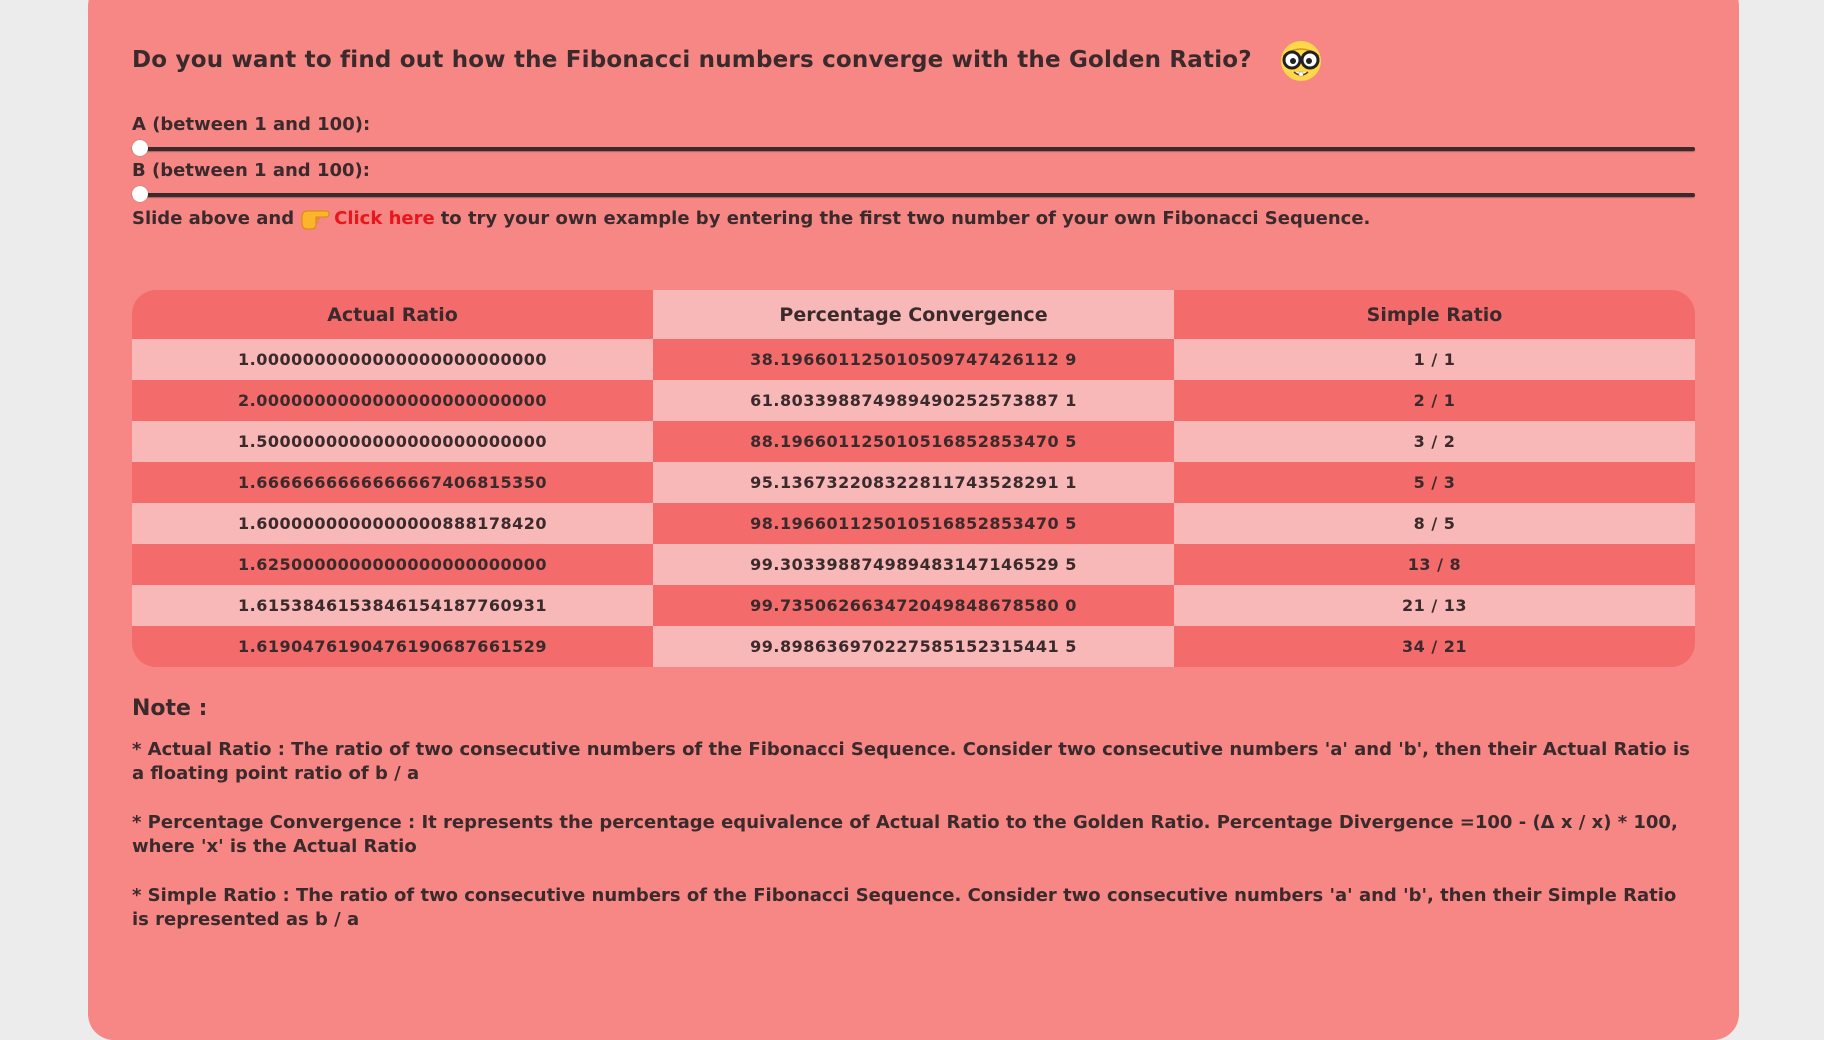 This screenshot has width=1824, height=1040. What do you see at coordinates (392, 400) in the screenshot?
I see `cell-actual-ratio: 2.0000000000000000000000000` at bounding box center [392, 400].